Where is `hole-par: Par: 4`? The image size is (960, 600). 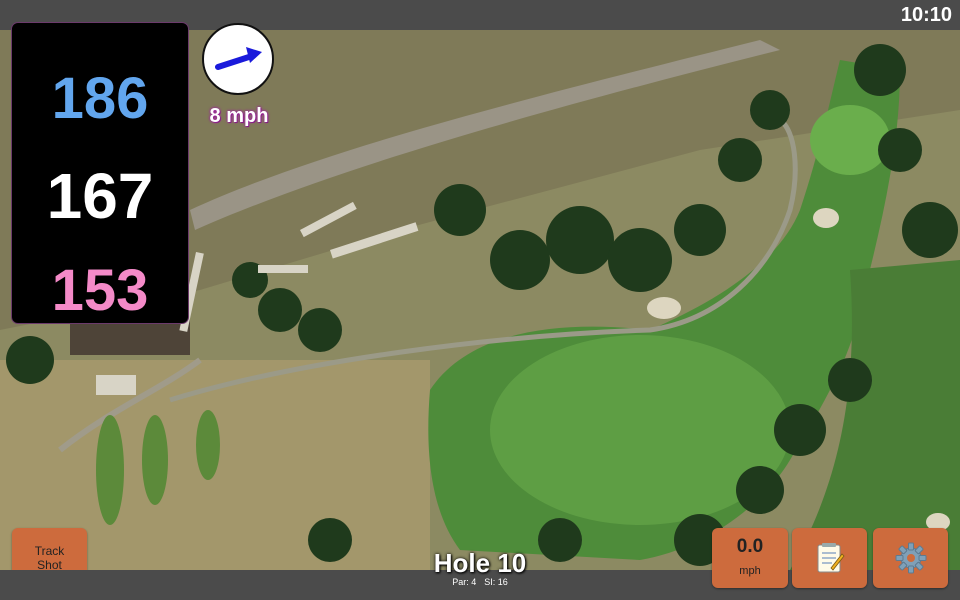
hole-par: Par: 4 is located at coordinates (464, 582).